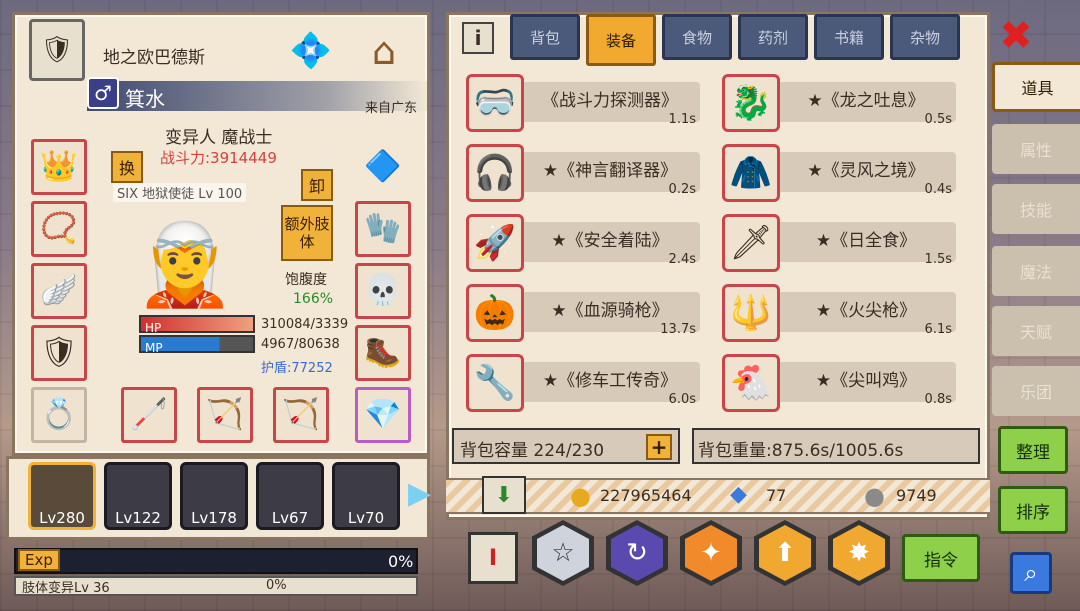 The image size is (1080, 611). What do you see at coordinates (59, 167) in the screenshot?
I see `slot-head: 👑` at bounding box center [59, 167].